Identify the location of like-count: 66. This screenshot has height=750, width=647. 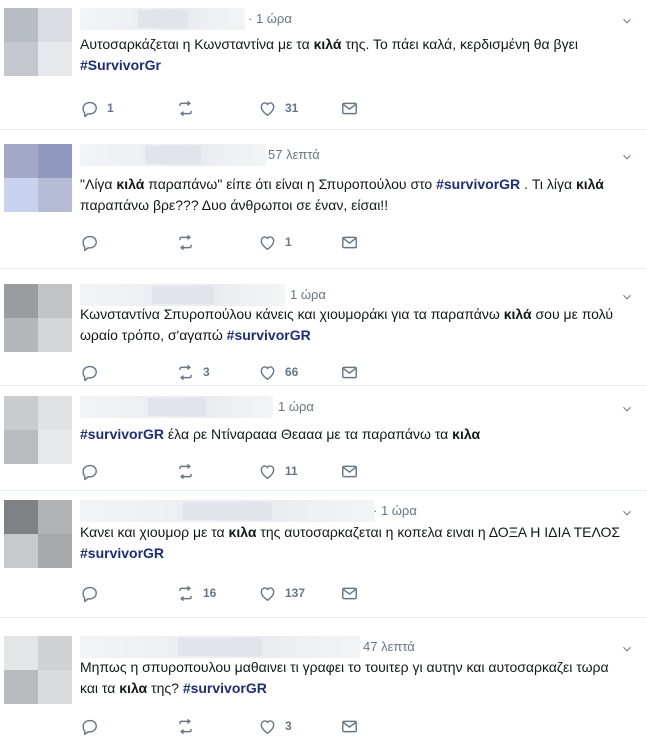
(292, 372).